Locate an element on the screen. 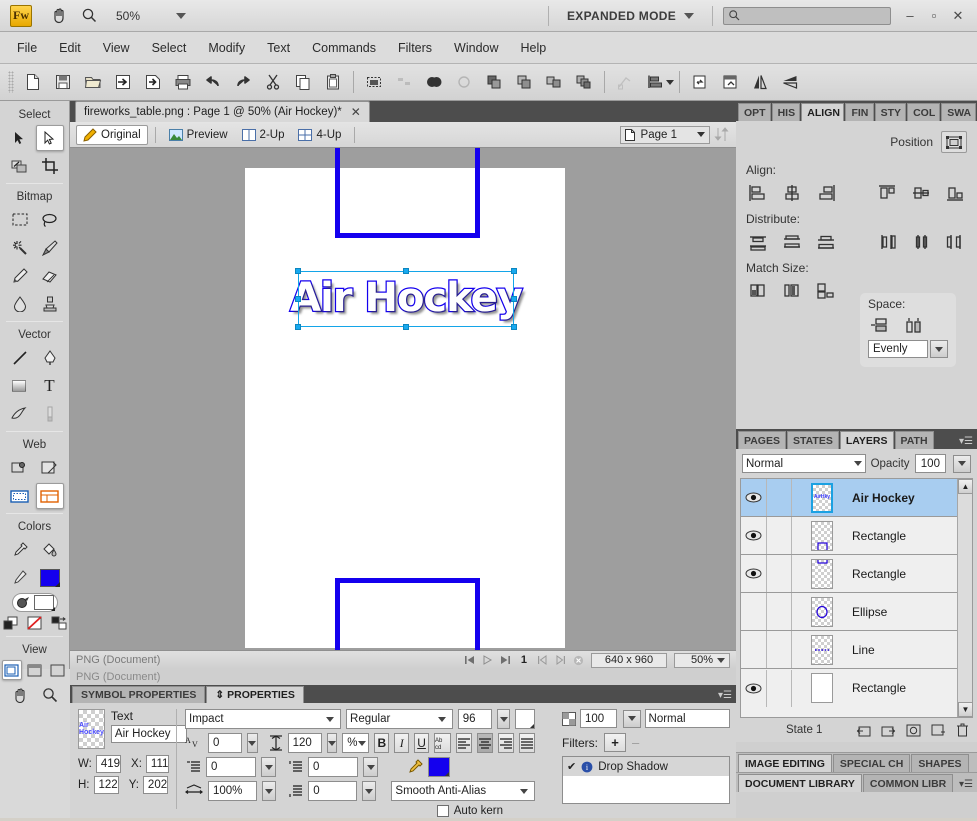  menu-help: Help is located at coordinates (534, 48).